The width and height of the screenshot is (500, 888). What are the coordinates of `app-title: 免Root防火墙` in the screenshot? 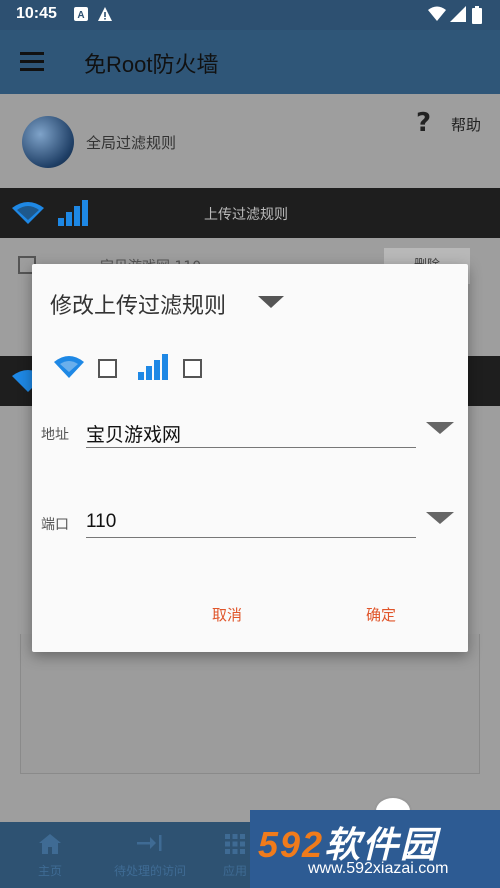 It's located at (151, 64).